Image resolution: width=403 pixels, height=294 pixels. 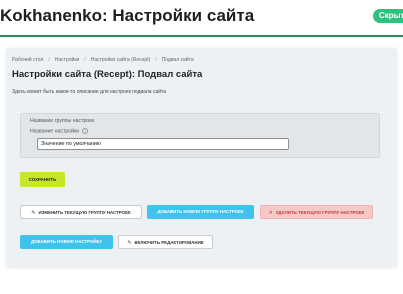 I want to click on close-icon: ✕, so click(x=270, y=213).